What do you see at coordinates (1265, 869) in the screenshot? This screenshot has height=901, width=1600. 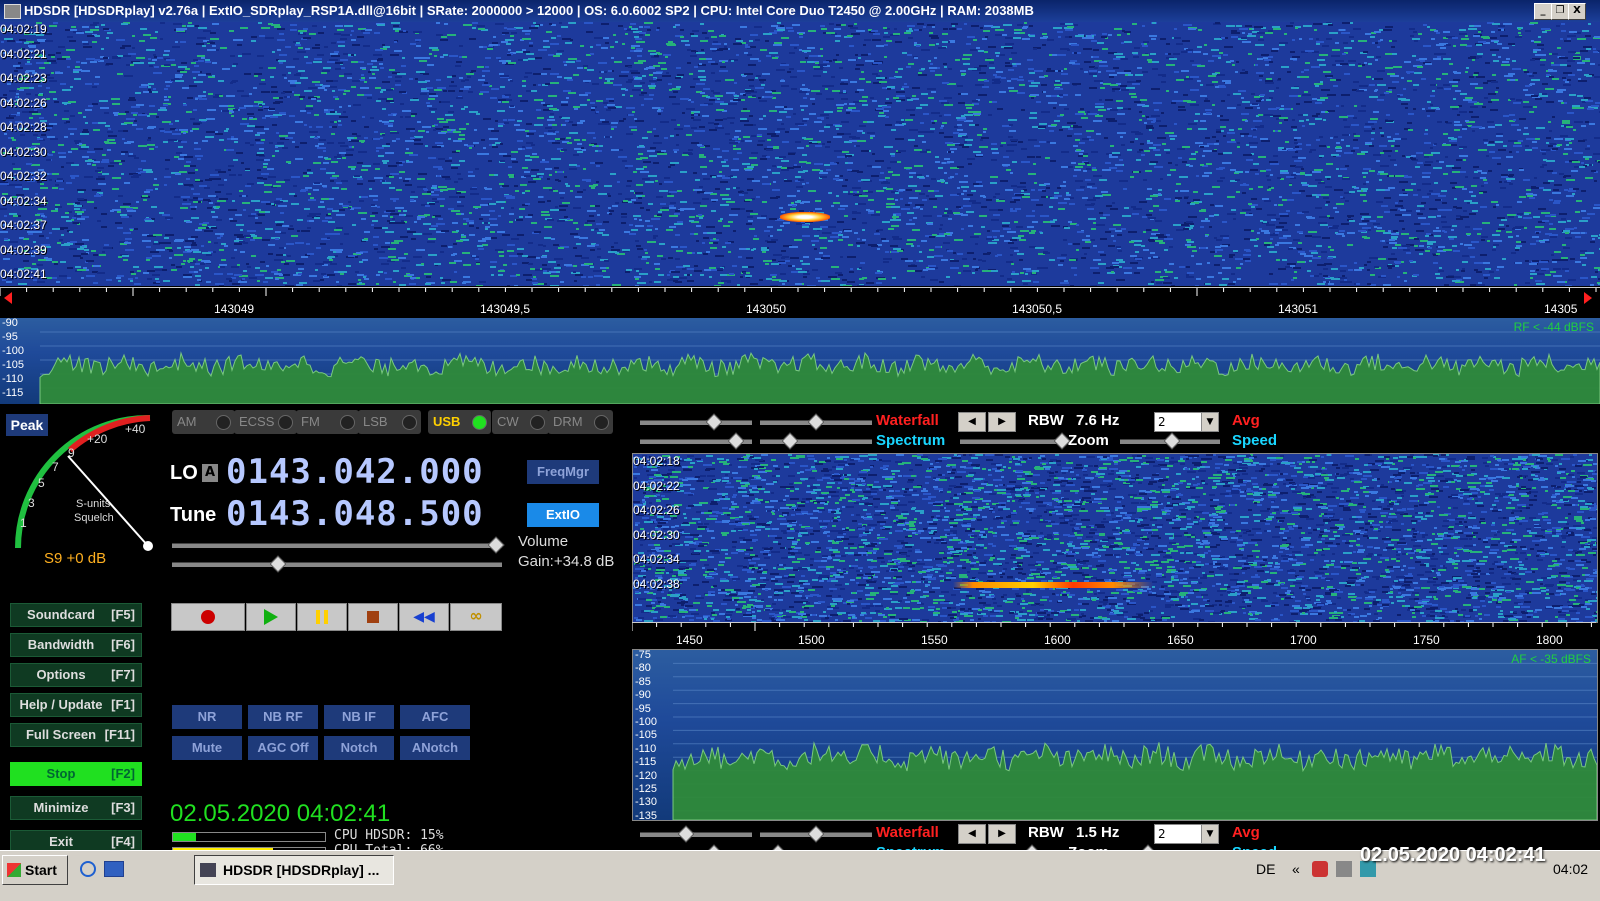 I see `language-indicator: DE` at bounding box center [1265, 869].